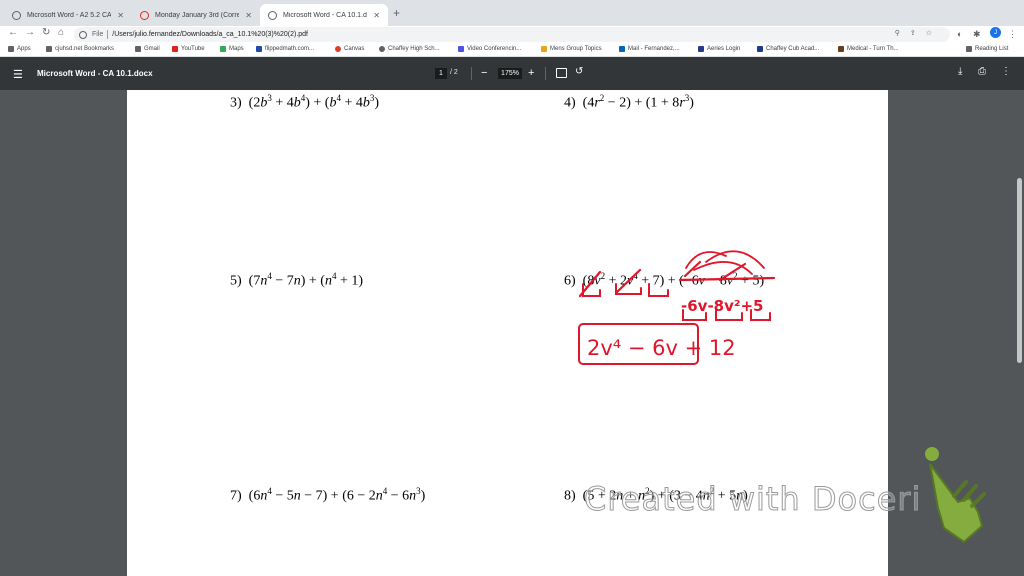  What do you see at coordinates (752, 499) in the screenshot?
I see `doceri-watermark: Created with Doceri` at bounding box center [752, 499].